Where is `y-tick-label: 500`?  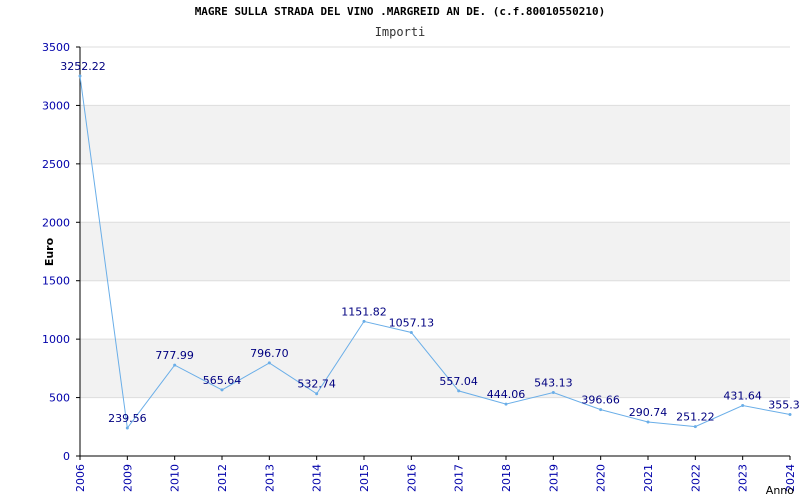 y-tick-label: 500 is located at coordinates (59, 398).